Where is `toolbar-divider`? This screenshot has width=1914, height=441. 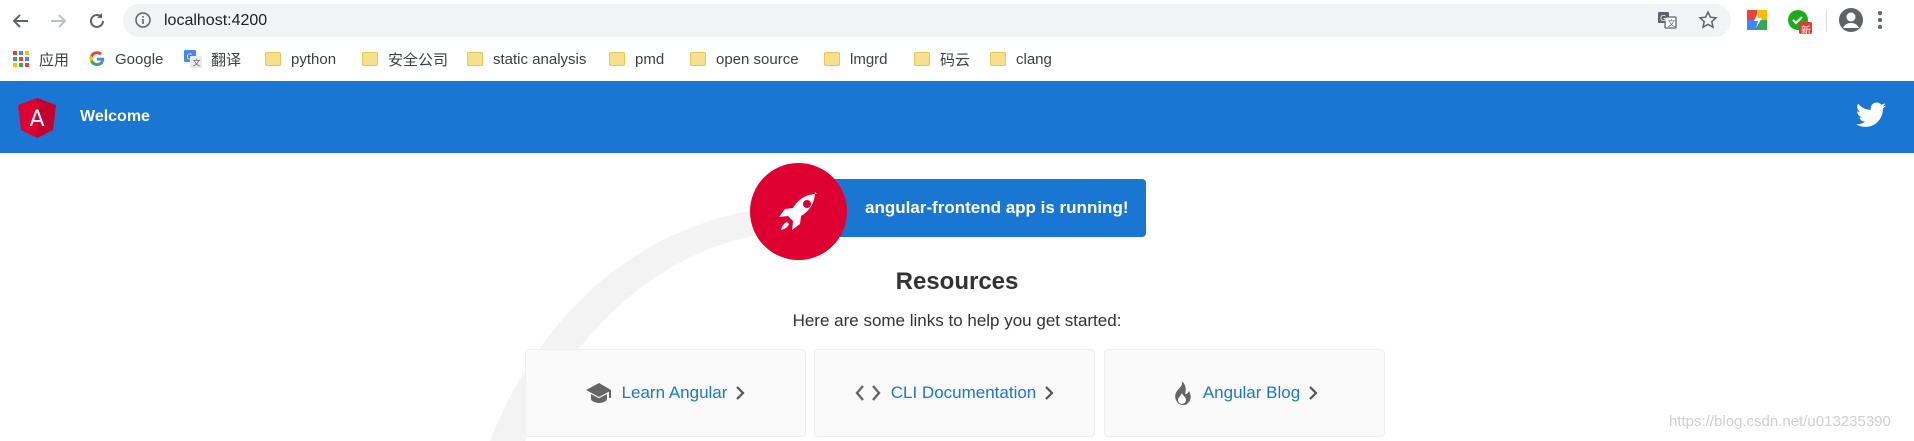 toolbar-divider is located at coordinates (1826, 21).